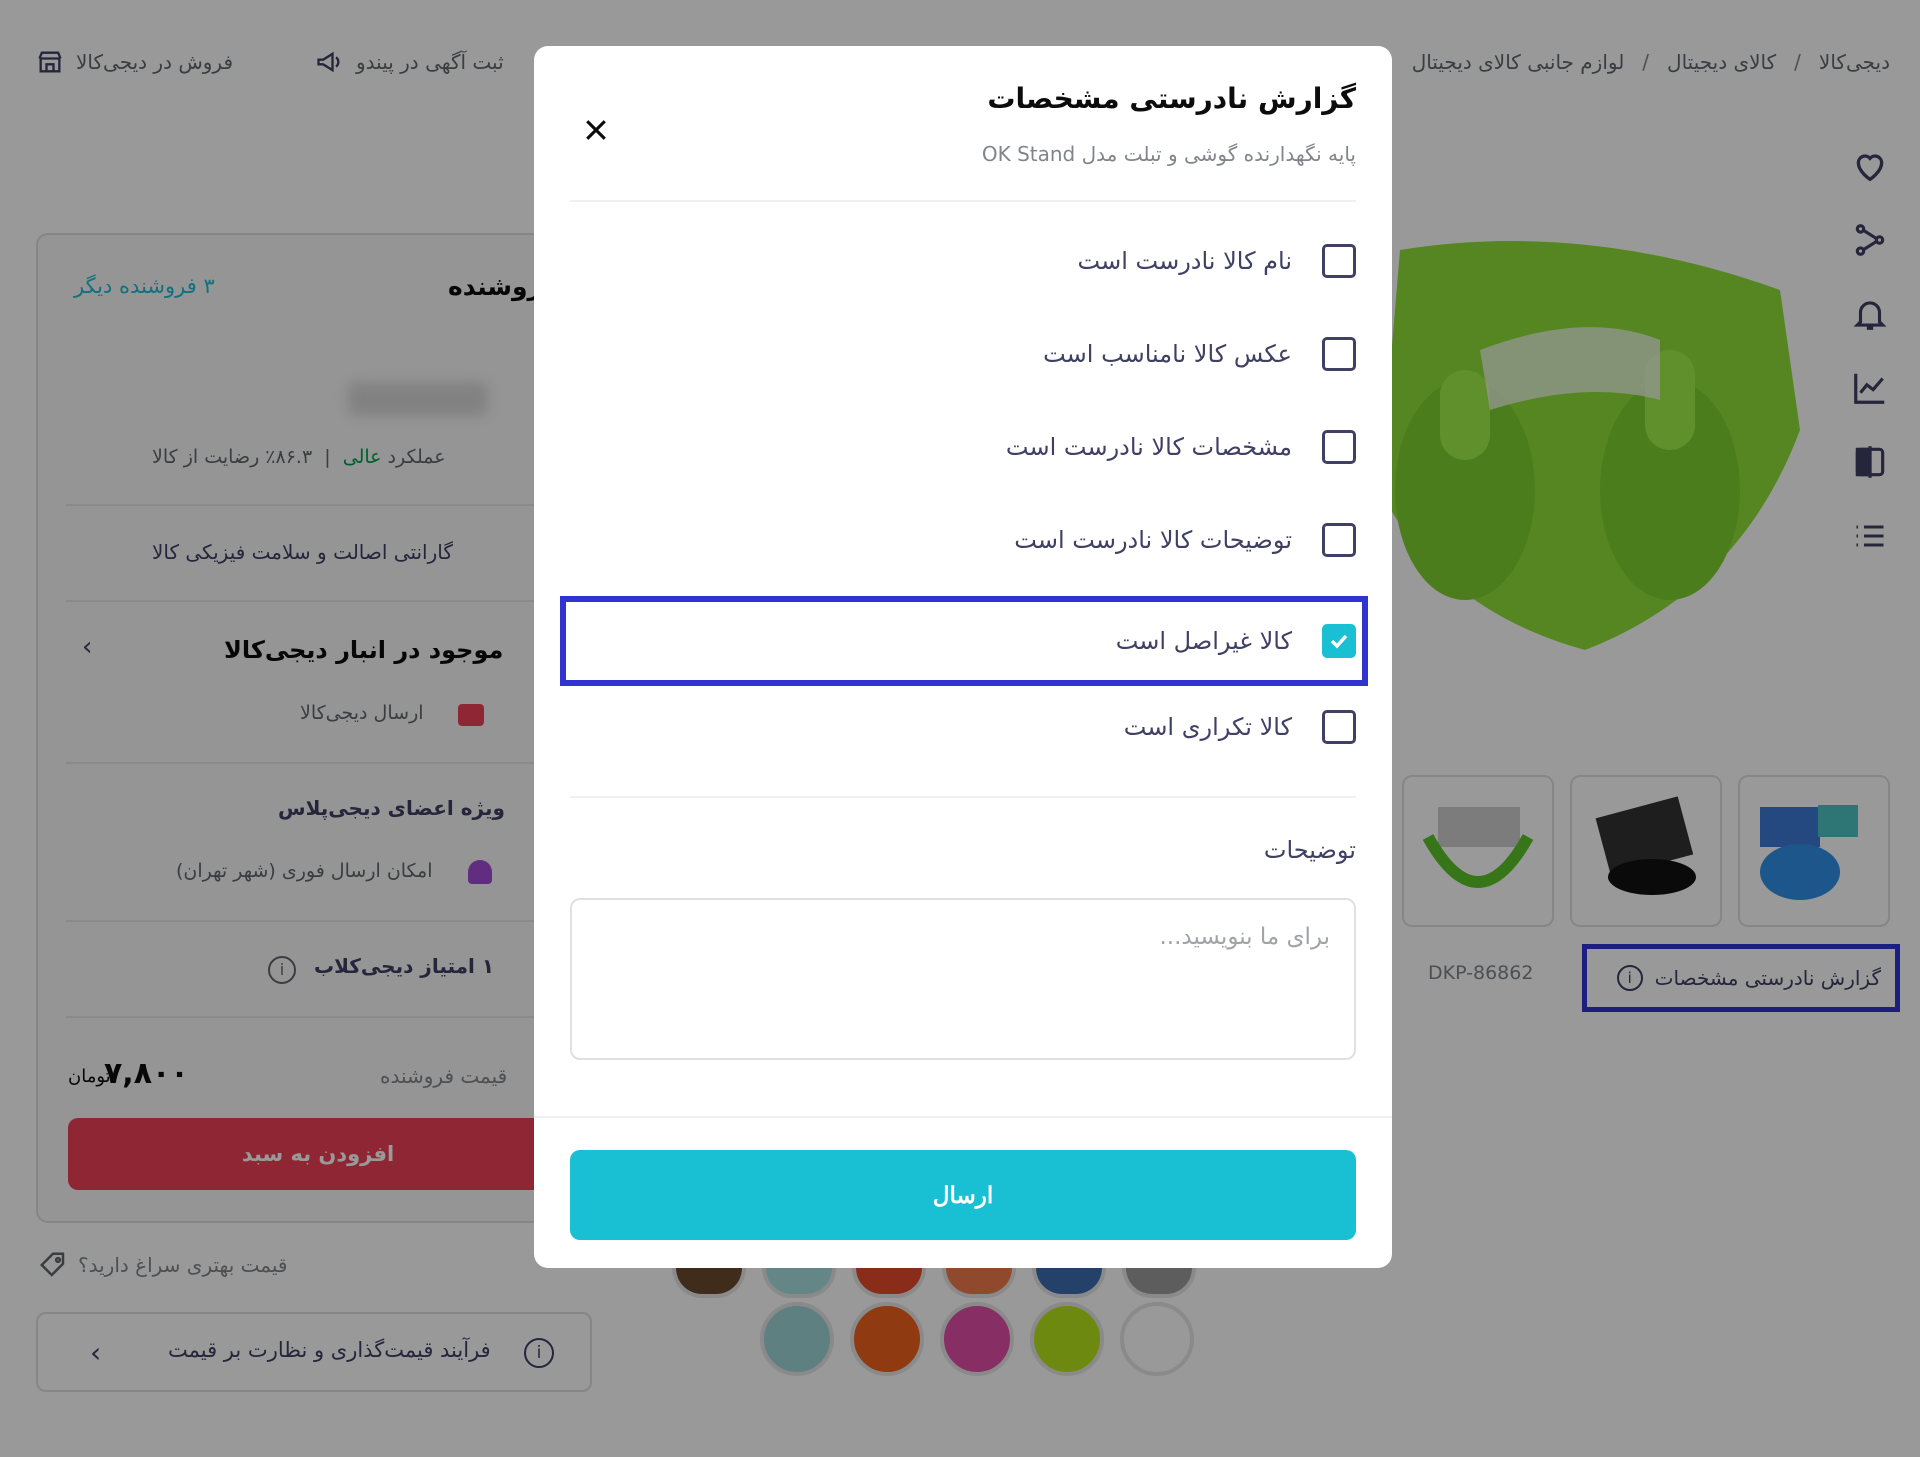  Describe the element at coordinates (1199, 354) in the screenshot. I see `option-image-inappropriate: عکس کالا نامناسب است` at that location.